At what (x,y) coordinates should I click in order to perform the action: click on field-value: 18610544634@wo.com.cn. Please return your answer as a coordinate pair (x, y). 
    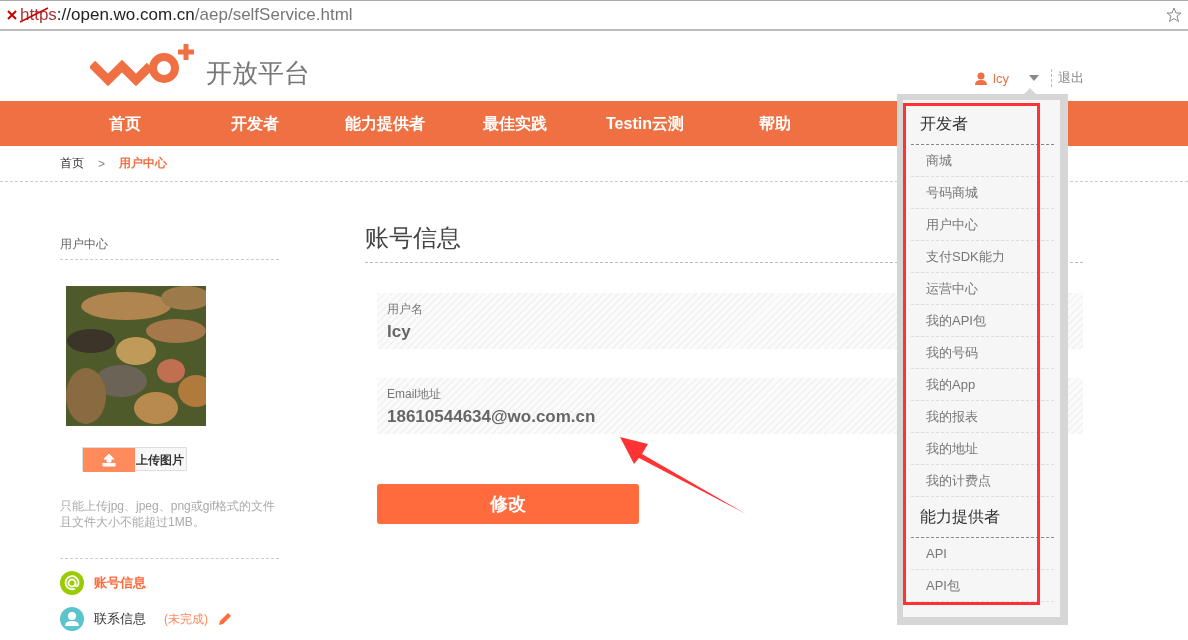
    Looking at the image, I should click on (491, 417).